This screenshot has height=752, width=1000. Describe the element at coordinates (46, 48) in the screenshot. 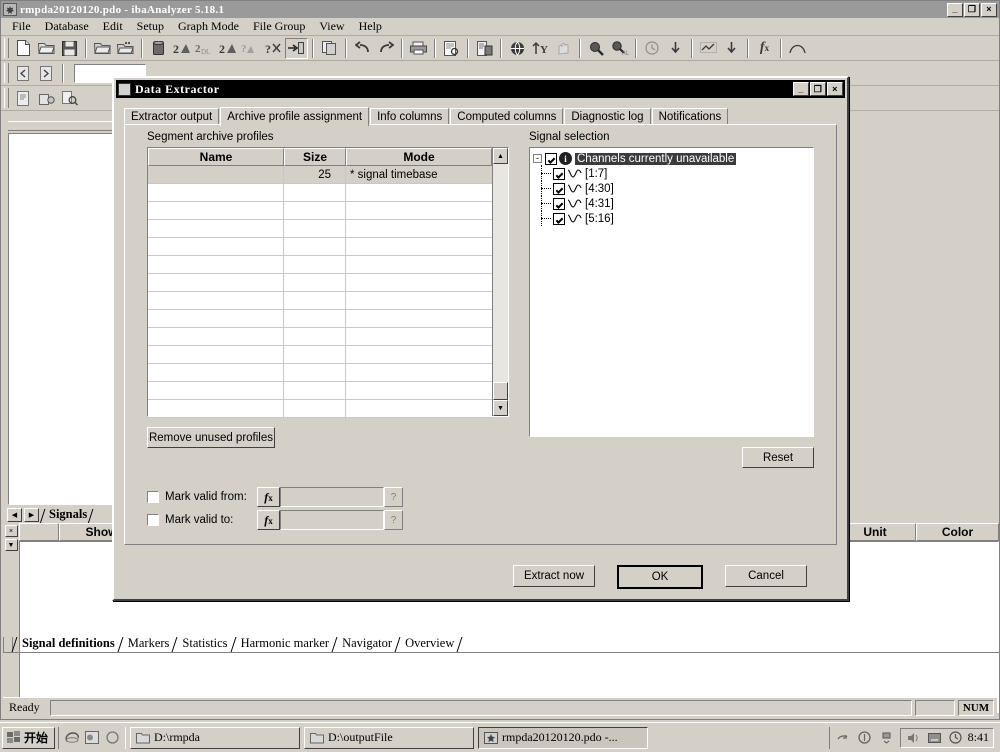

I see `open-file-icon` at that location.